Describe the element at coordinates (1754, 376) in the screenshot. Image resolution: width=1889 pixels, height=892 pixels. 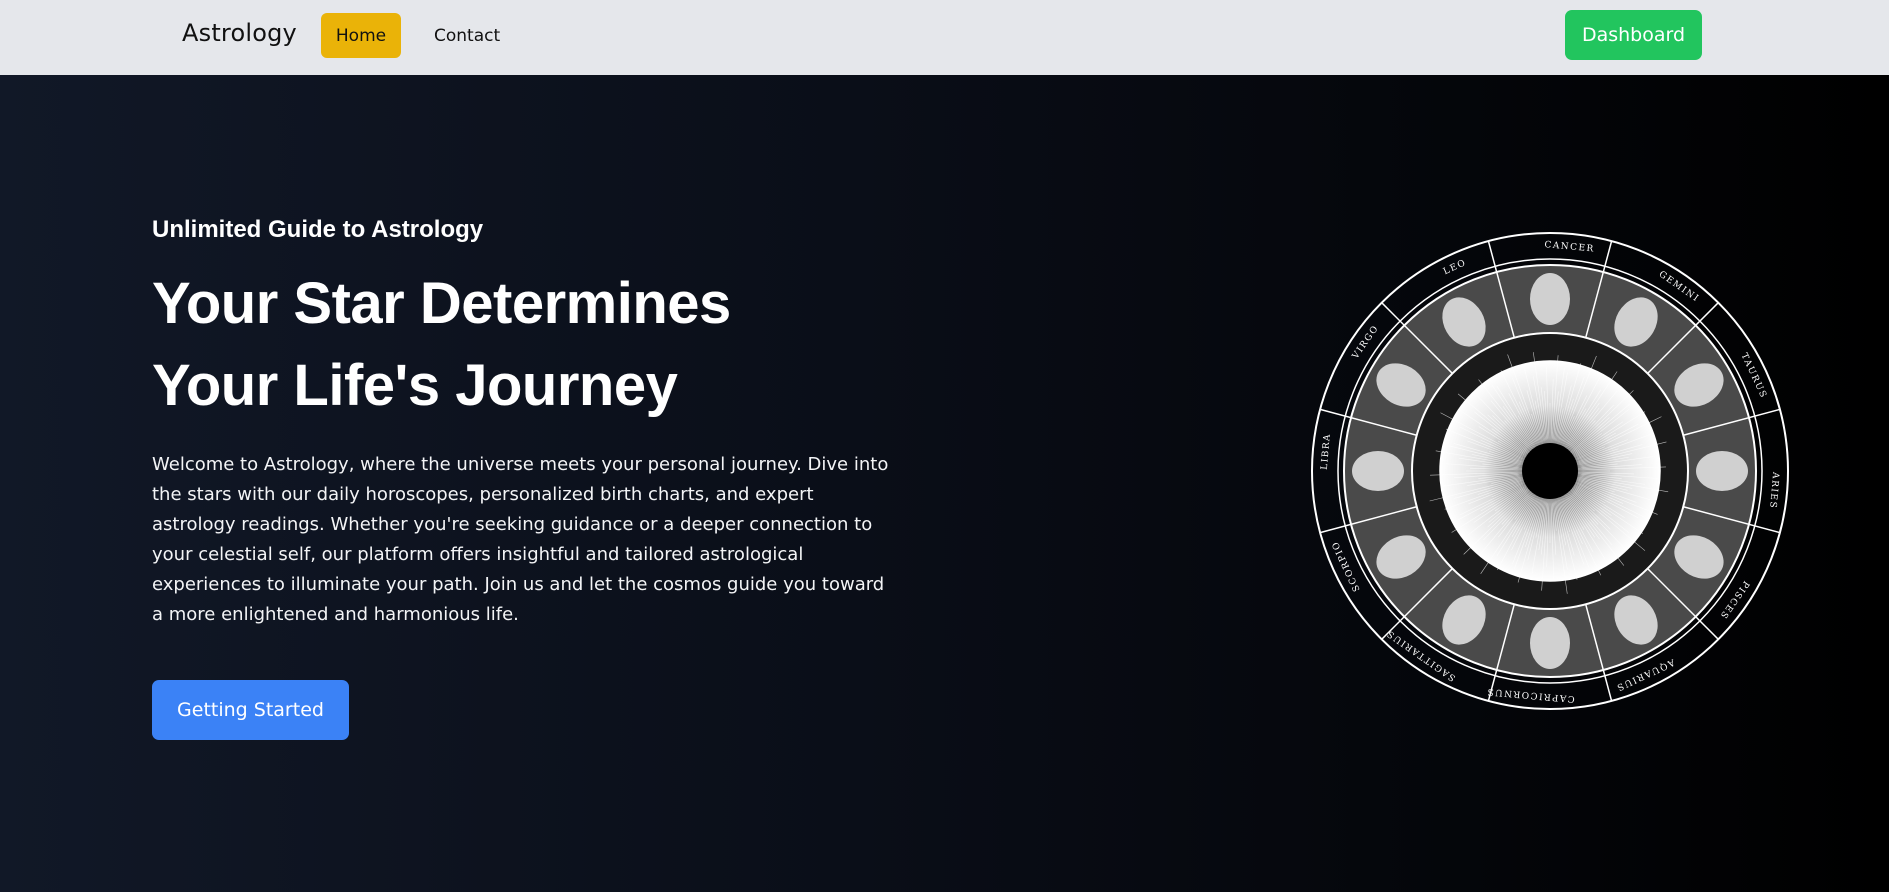
I see `zodiac-sign-label: TAURUS` at that location.